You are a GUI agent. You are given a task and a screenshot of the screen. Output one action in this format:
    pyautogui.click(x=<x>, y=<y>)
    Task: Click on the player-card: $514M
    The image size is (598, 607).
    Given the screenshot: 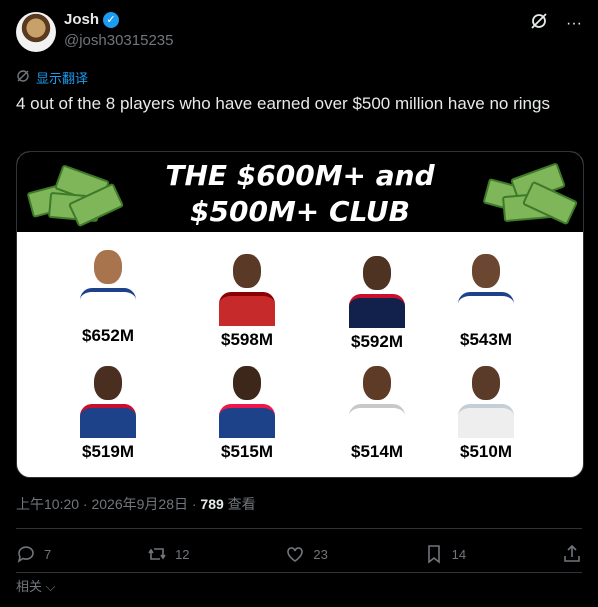 What is the action you would take?
    pyautogui.click(x=377, y=411)
    